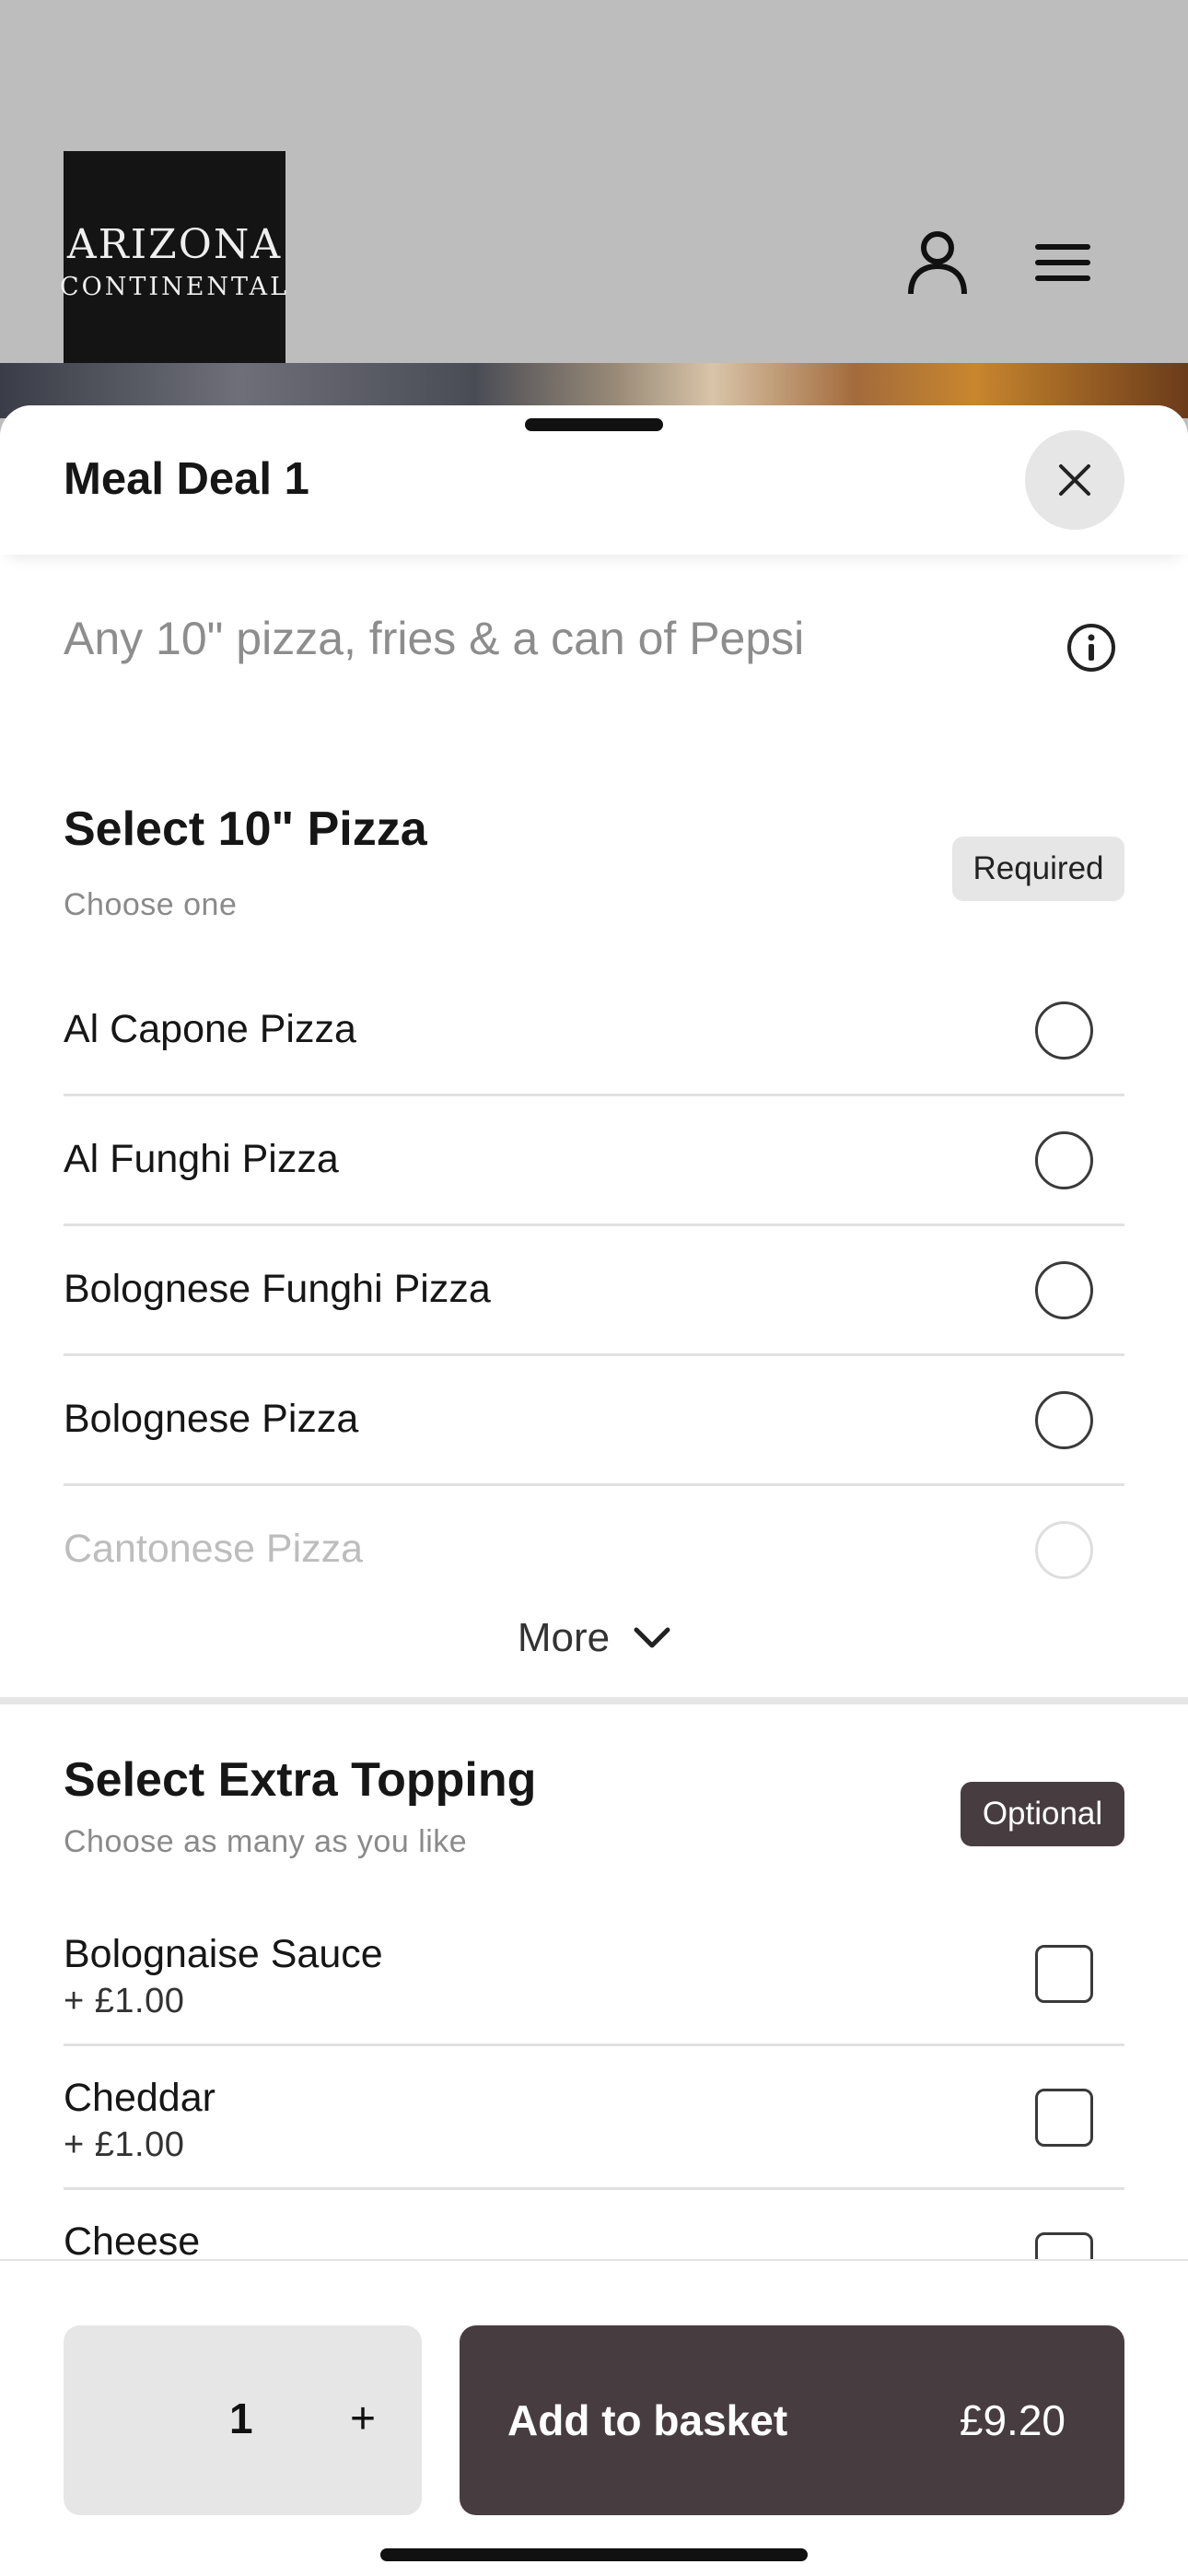 The width and height of the screenshot is (1188, 2576). I want to click on optional-badge: Optional, so click(1042, 1814).